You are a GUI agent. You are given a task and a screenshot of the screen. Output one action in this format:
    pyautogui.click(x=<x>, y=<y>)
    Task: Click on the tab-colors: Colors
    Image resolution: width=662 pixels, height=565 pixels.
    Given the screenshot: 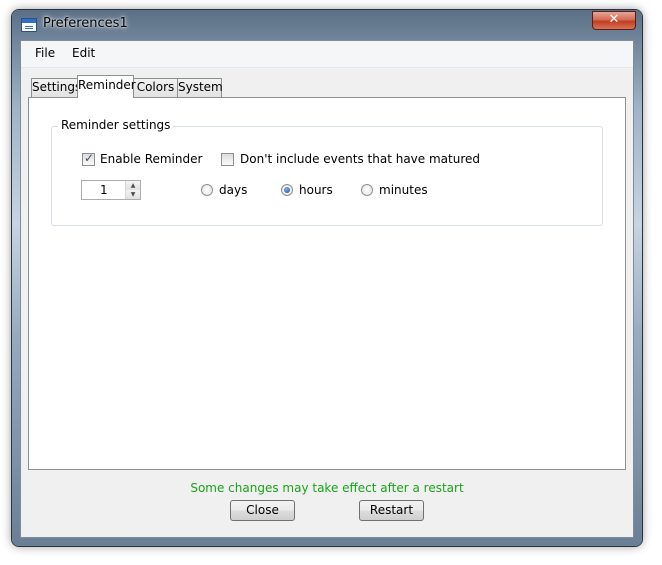 What is the action you would take?
    pyautogui.click(x=155, y=87)
    